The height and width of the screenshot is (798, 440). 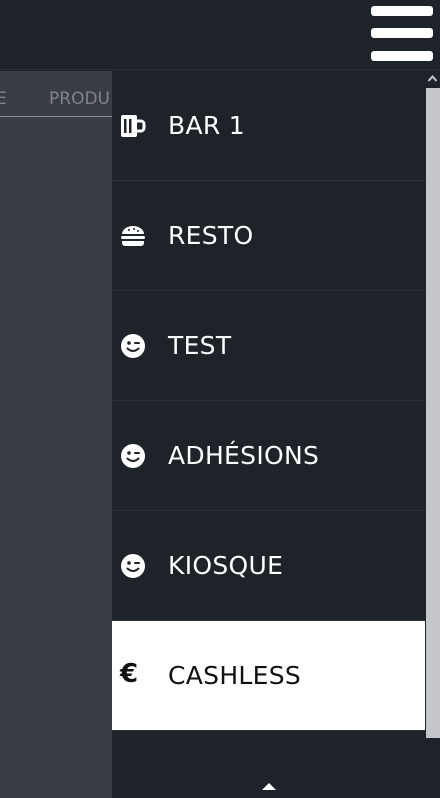 What do you see at coordinates (3, 99) in the screenshot?
I see `tab-partial-left: E` at bounding box center [3, 99].